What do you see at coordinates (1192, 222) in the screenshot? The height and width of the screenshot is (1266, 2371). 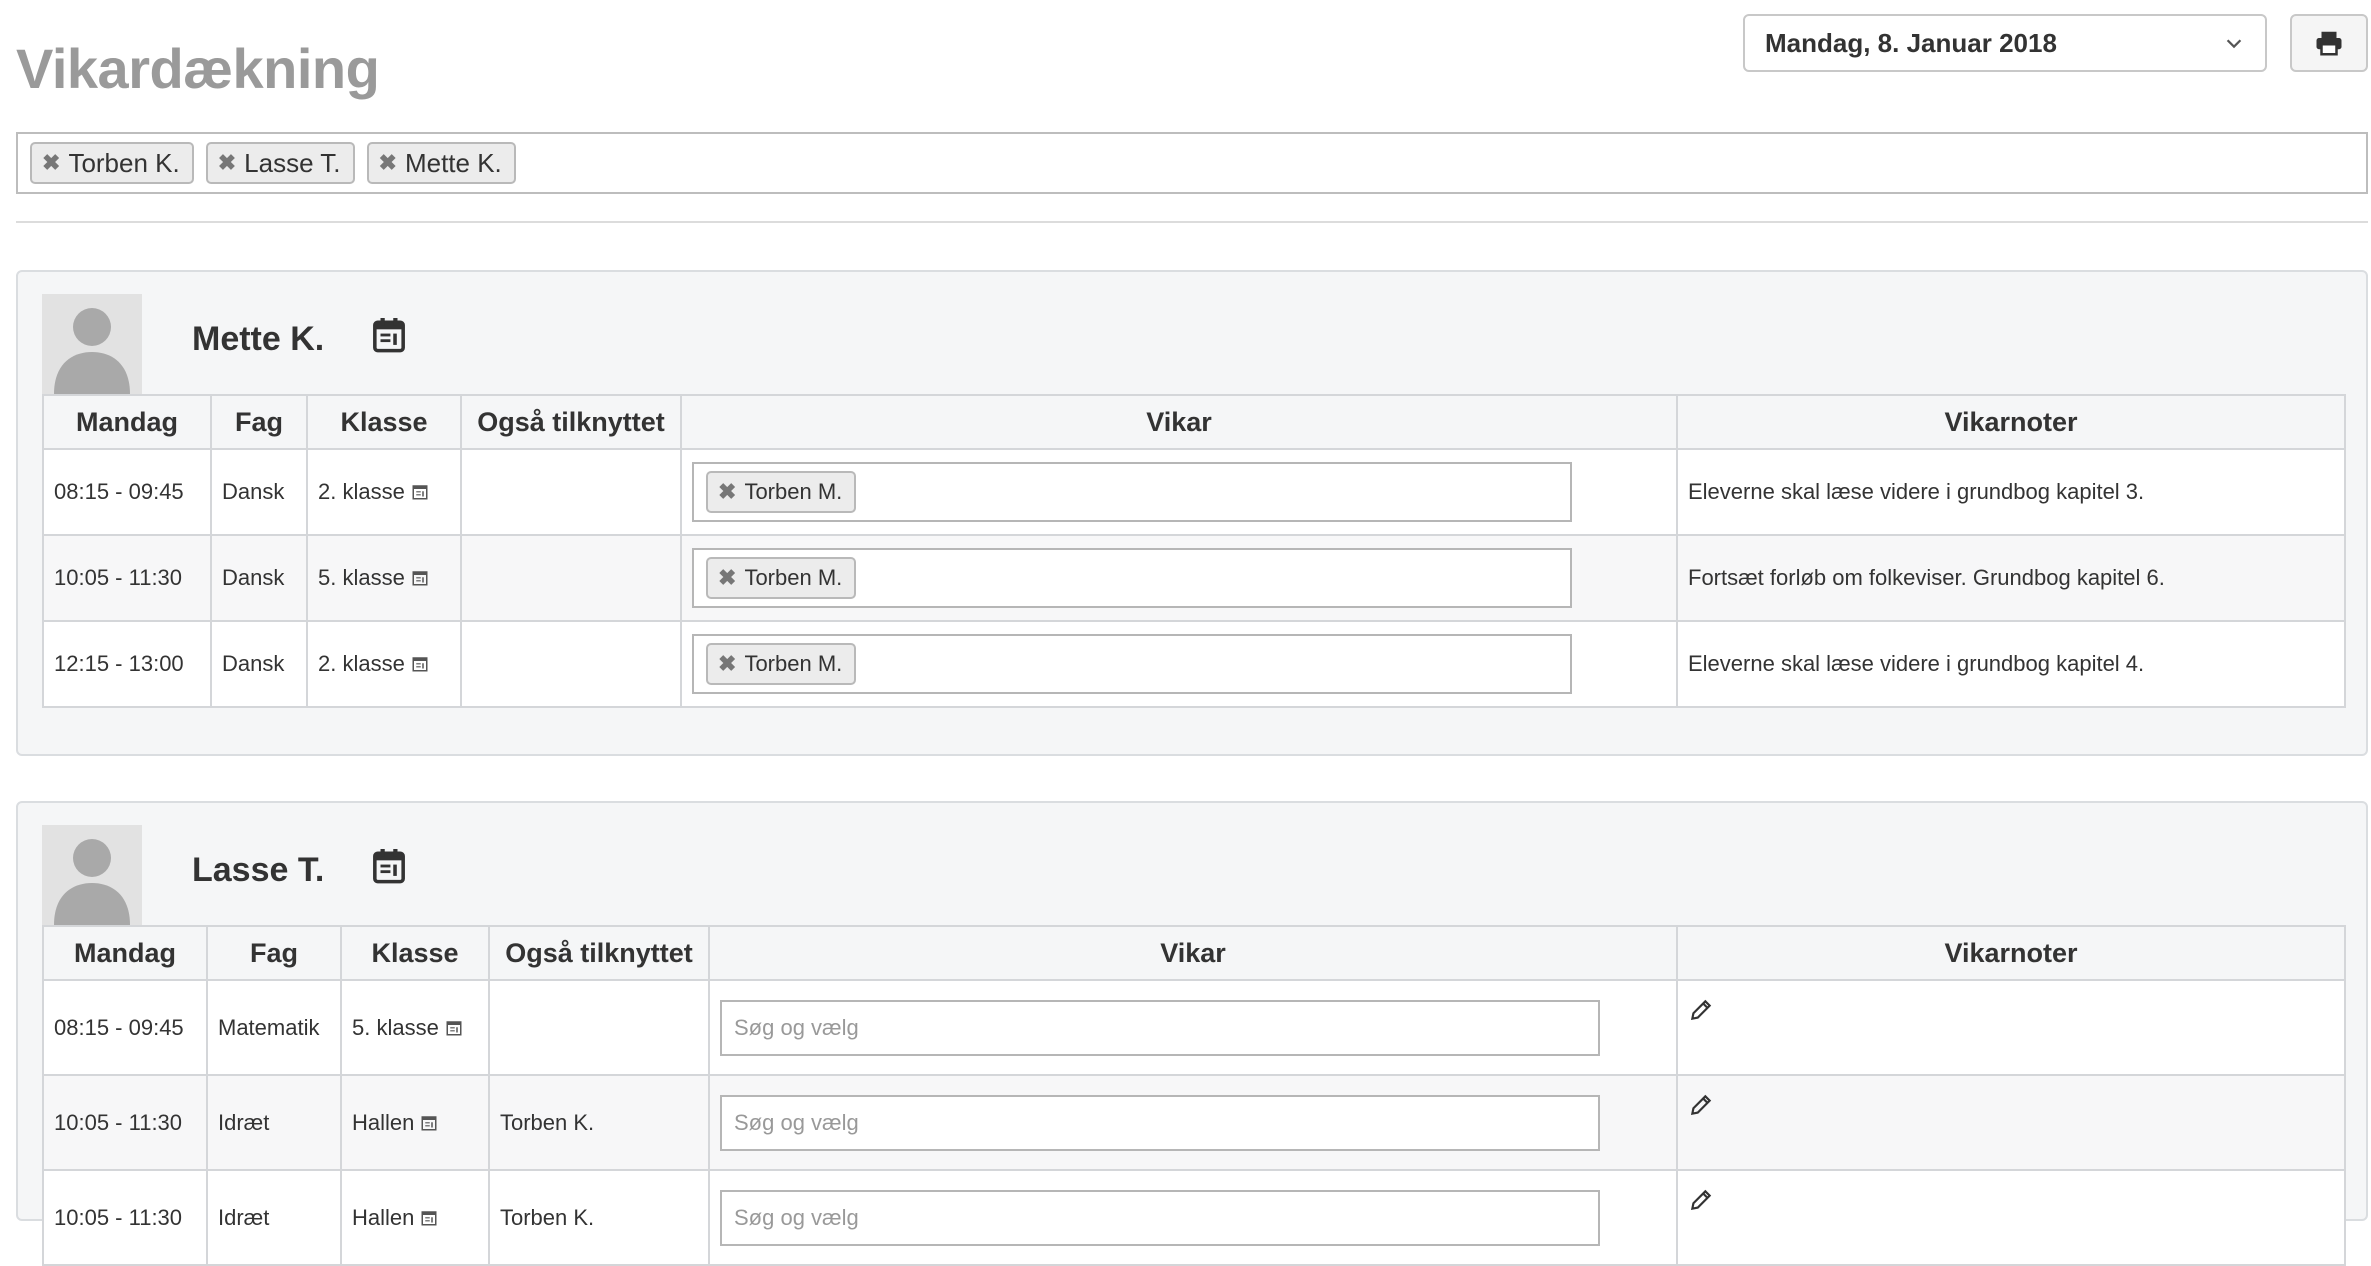 I see `divider` at bounding box center [1192, 222].